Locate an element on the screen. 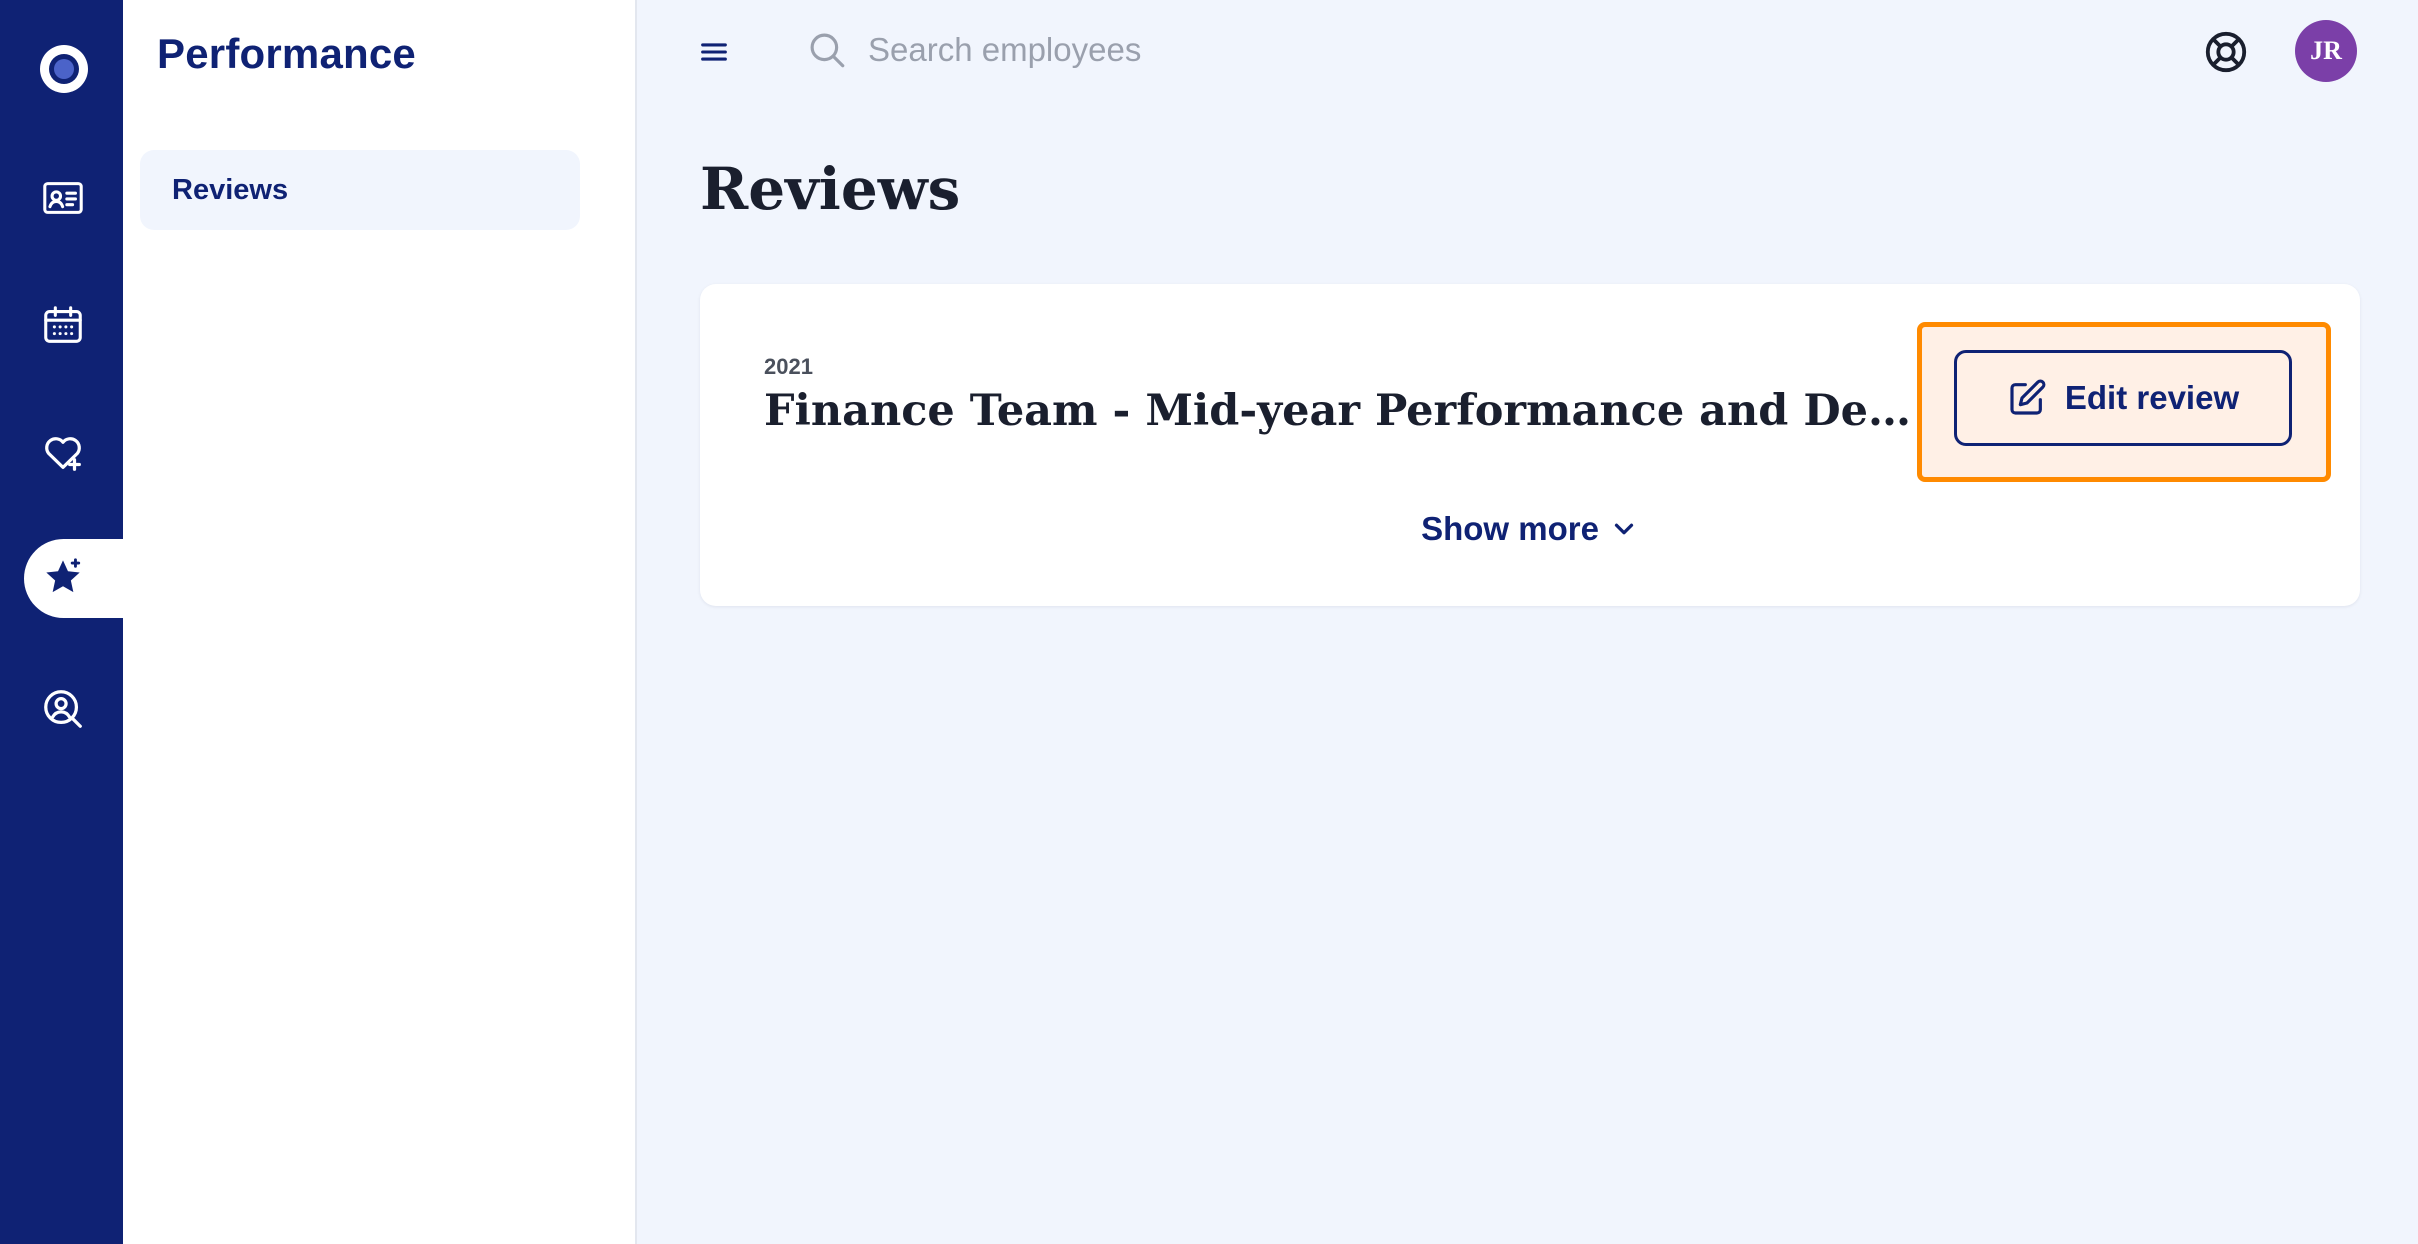 This screenshot has width=2418, height=1244. rail-active-tab is located at coordinates (73, 578).